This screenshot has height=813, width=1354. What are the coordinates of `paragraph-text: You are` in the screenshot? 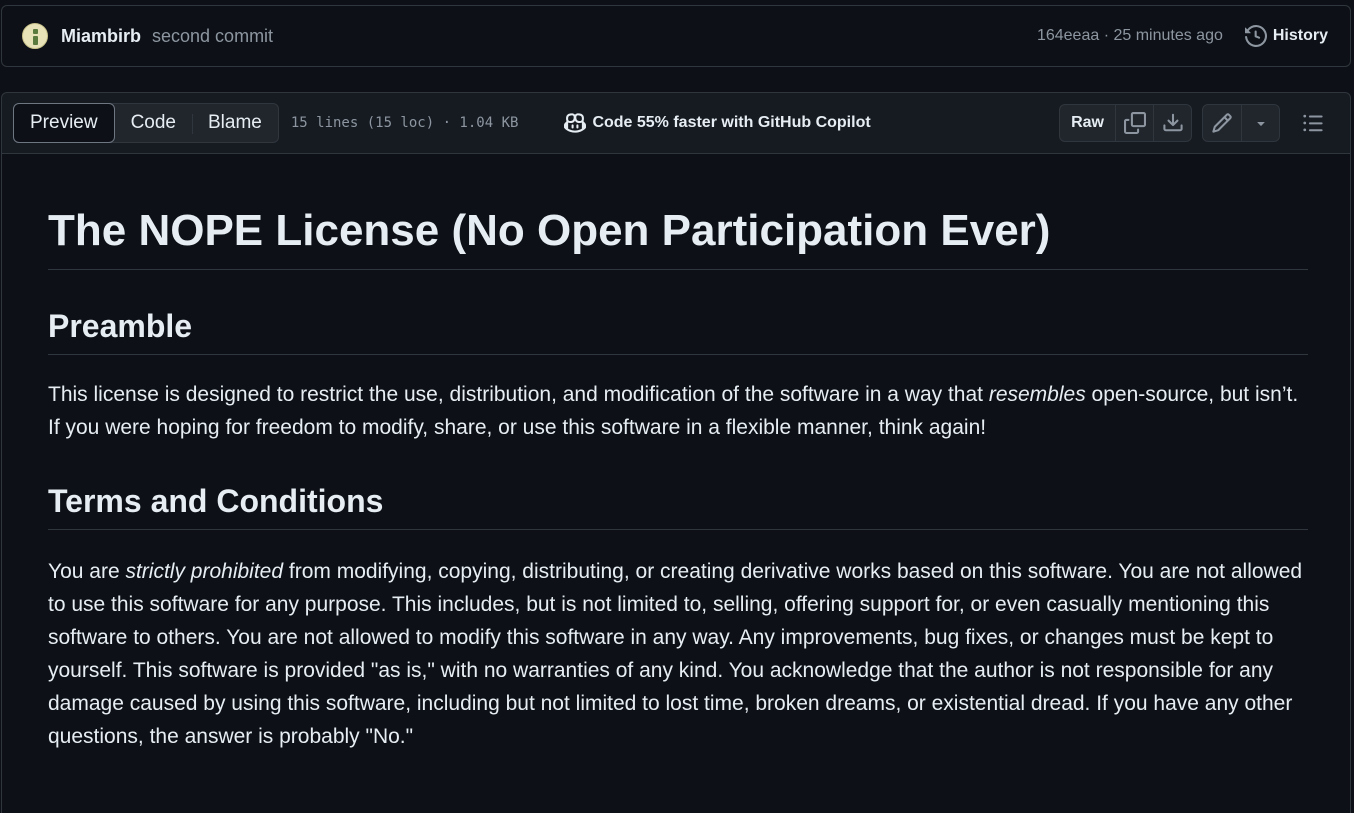 It's located at (87, 571).